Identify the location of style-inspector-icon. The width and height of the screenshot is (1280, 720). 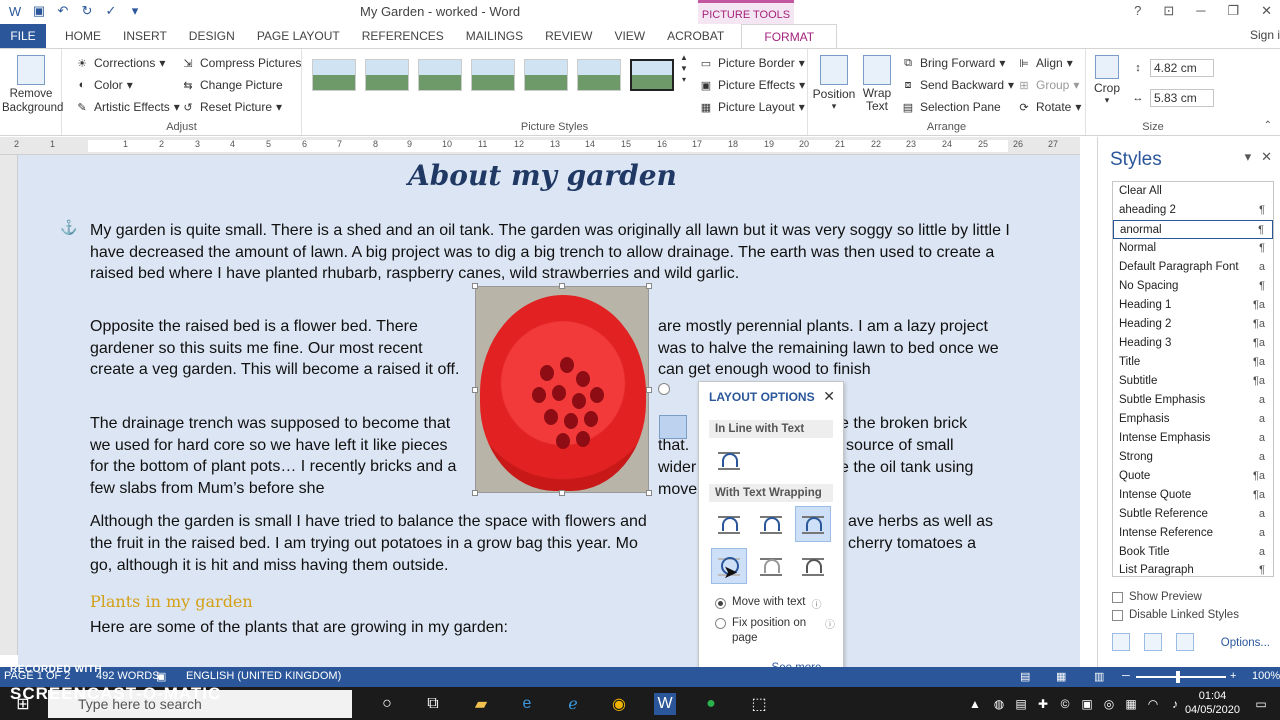
(1153, 642).